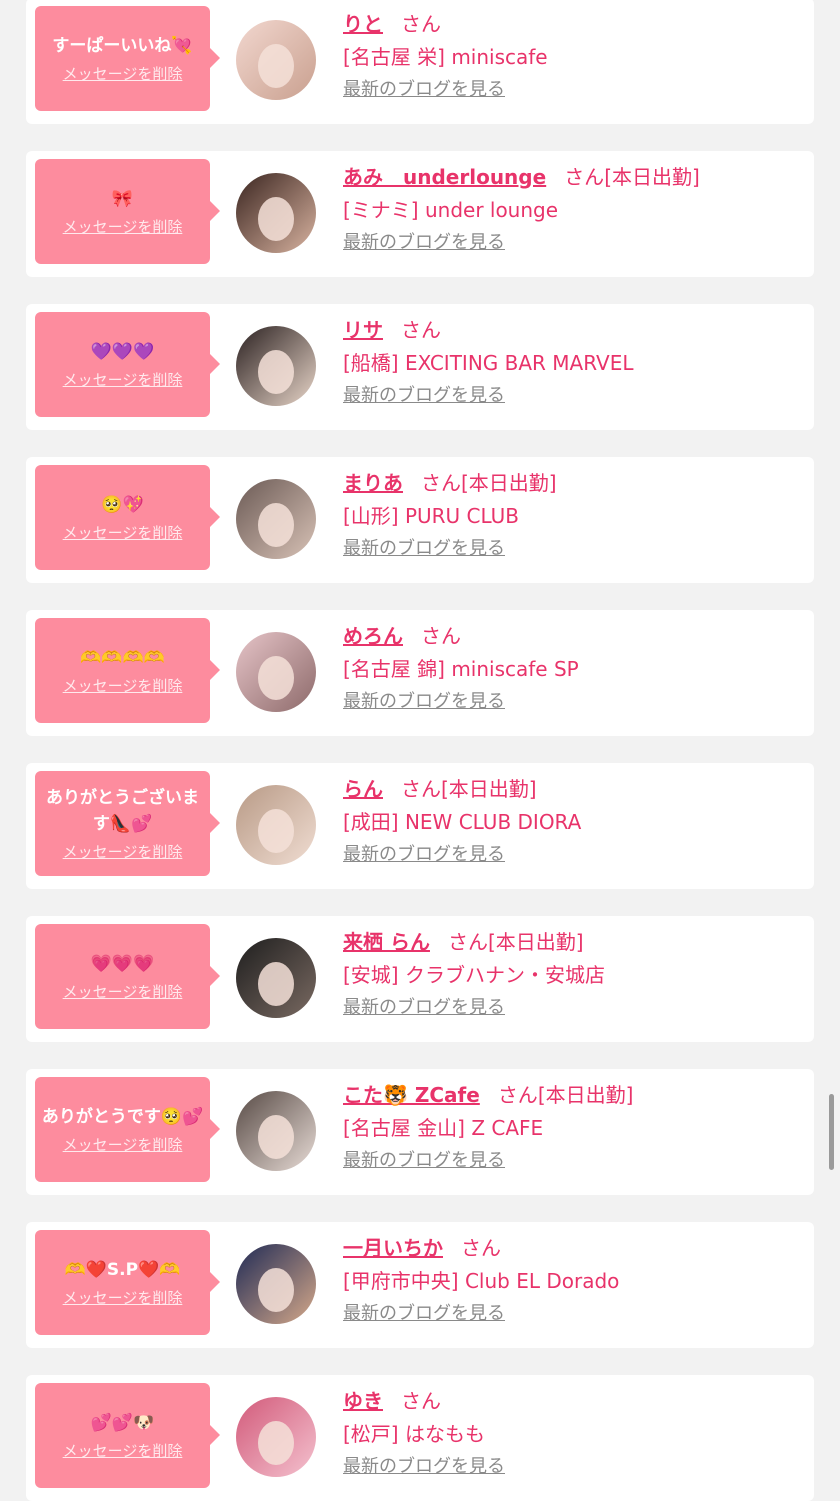  What do you see at coordinates (122, 964) in the screenshot?
I see `message-text: 💗💗💗` at bounding box center [122, 964].